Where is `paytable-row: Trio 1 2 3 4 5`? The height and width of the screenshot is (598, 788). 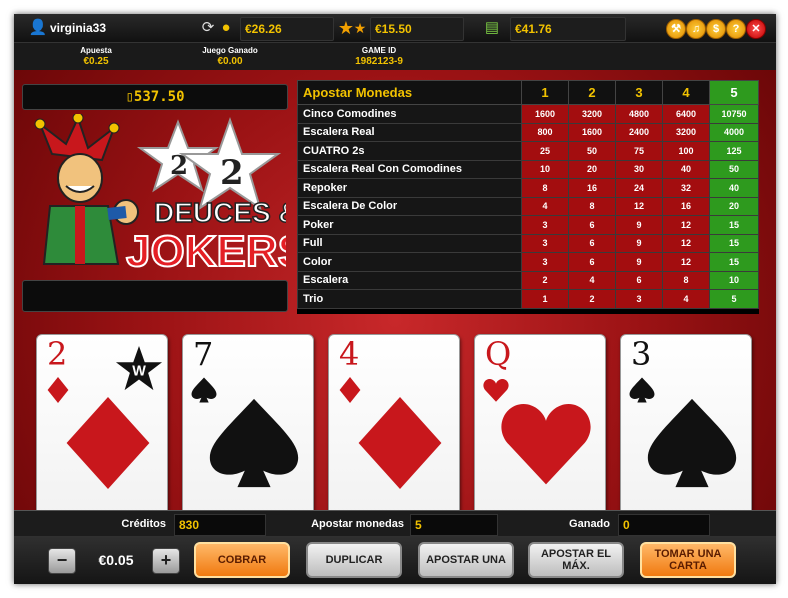
paytable-row: Trio 1 2 3 4 5 is located at coordinates (528, 299).